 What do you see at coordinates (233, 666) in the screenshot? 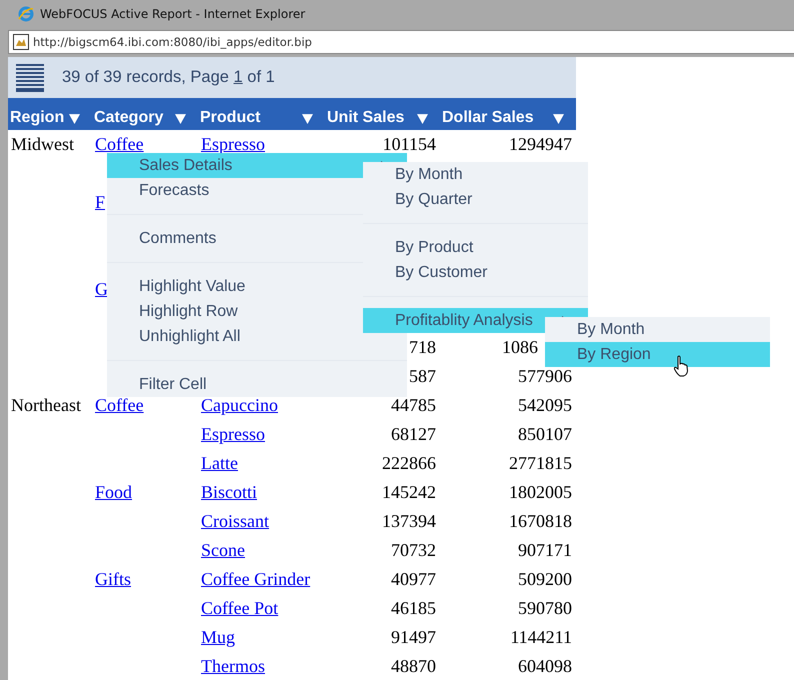
I see `table-link: Thermos` at bounding box center [233, 666].